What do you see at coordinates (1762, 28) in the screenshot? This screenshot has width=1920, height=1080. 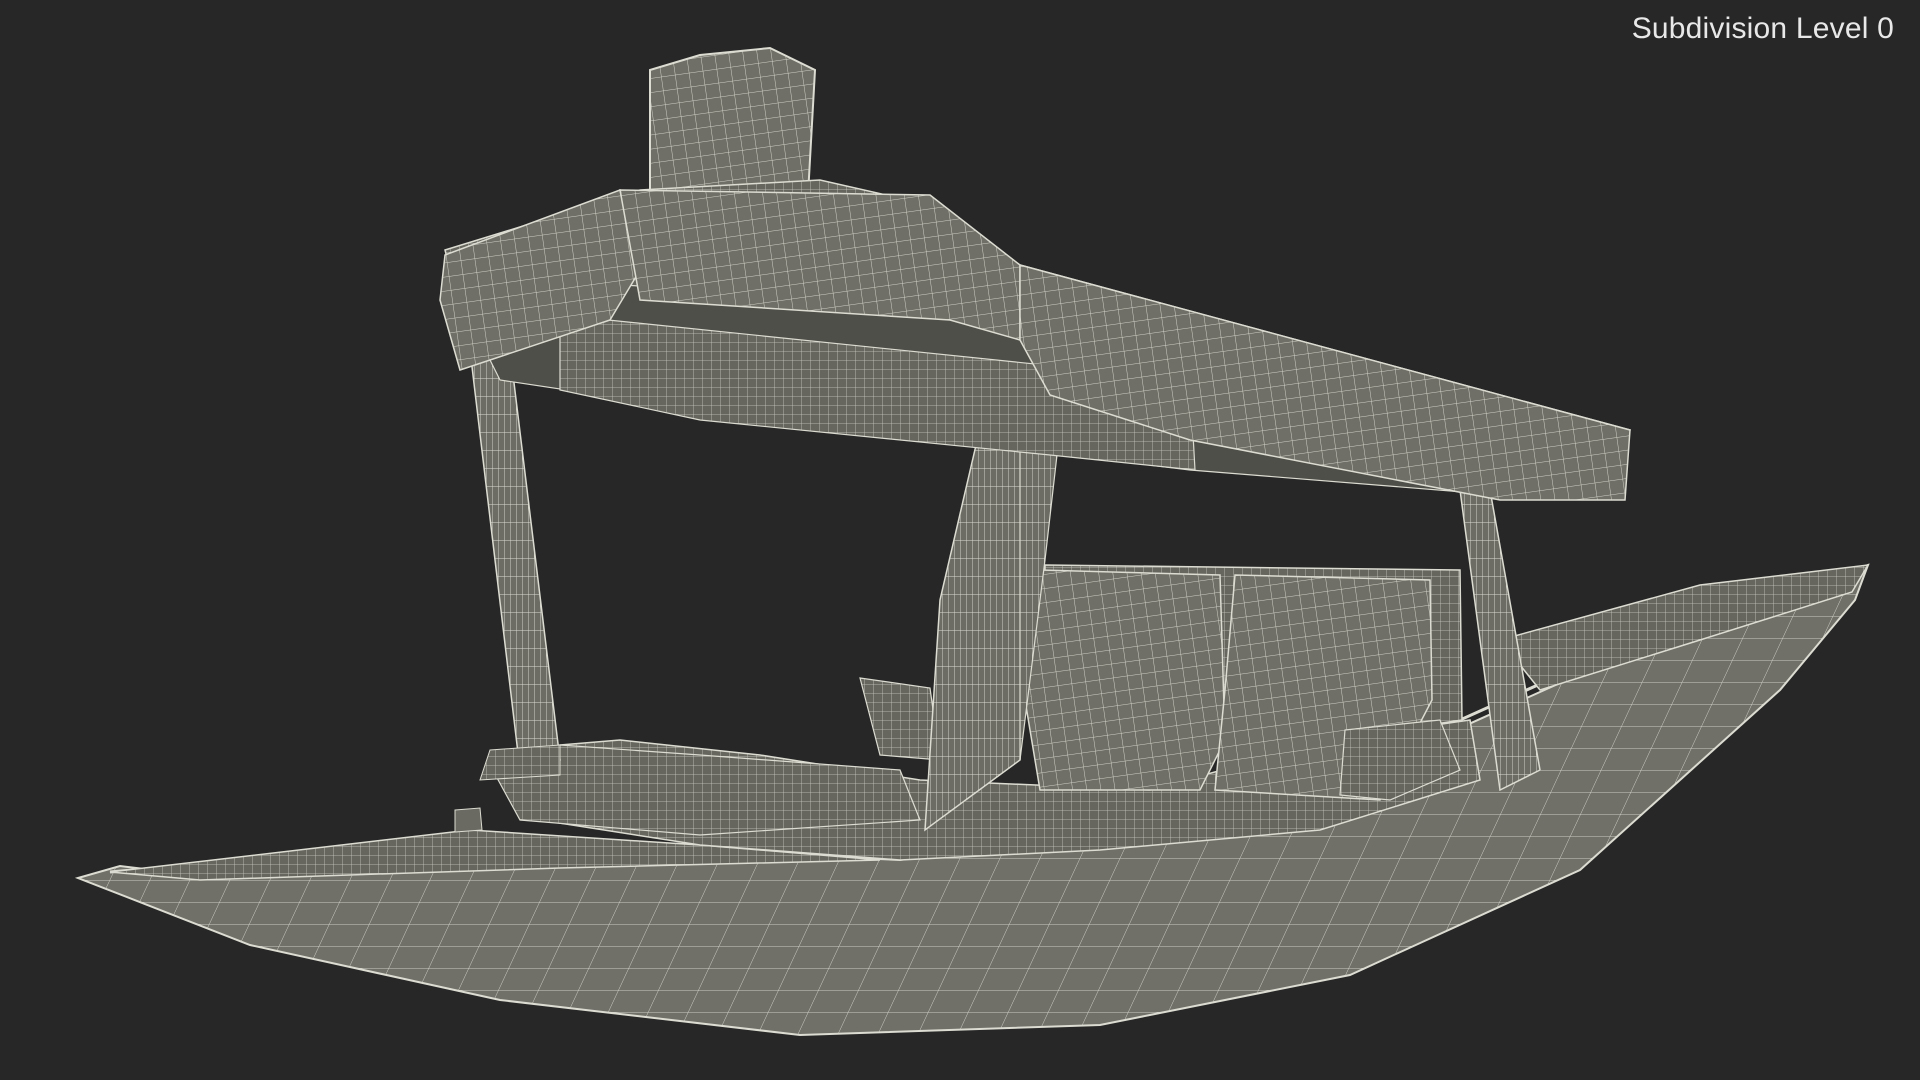 I see `subdivision-level-label: Subdivision Level 0` at bounding box center [1762, 28].